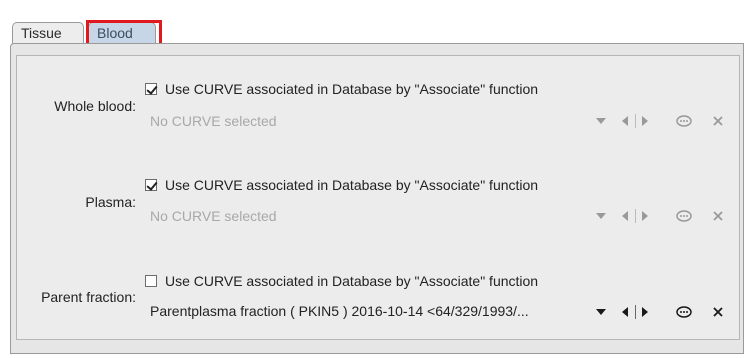 This screenshot has width=744, height=358. Describe the element at coordinates (88, 297) in the screenshot. I see `parent-fraction-label: Parent fraction:` at that location.